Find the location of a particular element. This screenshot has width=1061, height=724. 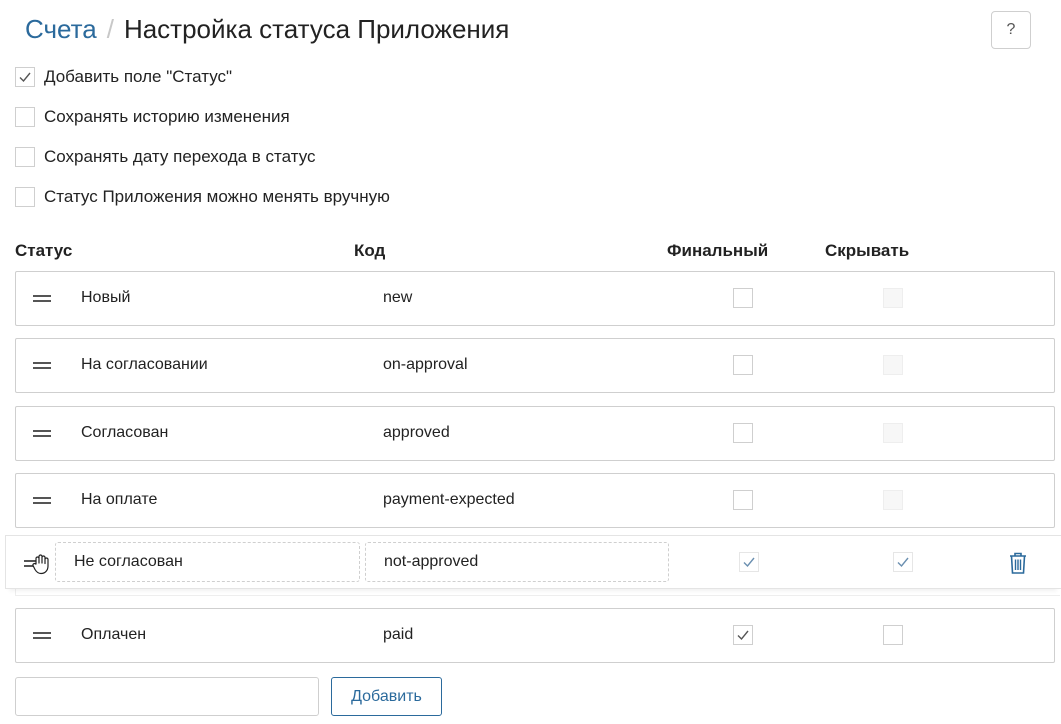

status-name: На согласовании is located at coordinates (144, 364).